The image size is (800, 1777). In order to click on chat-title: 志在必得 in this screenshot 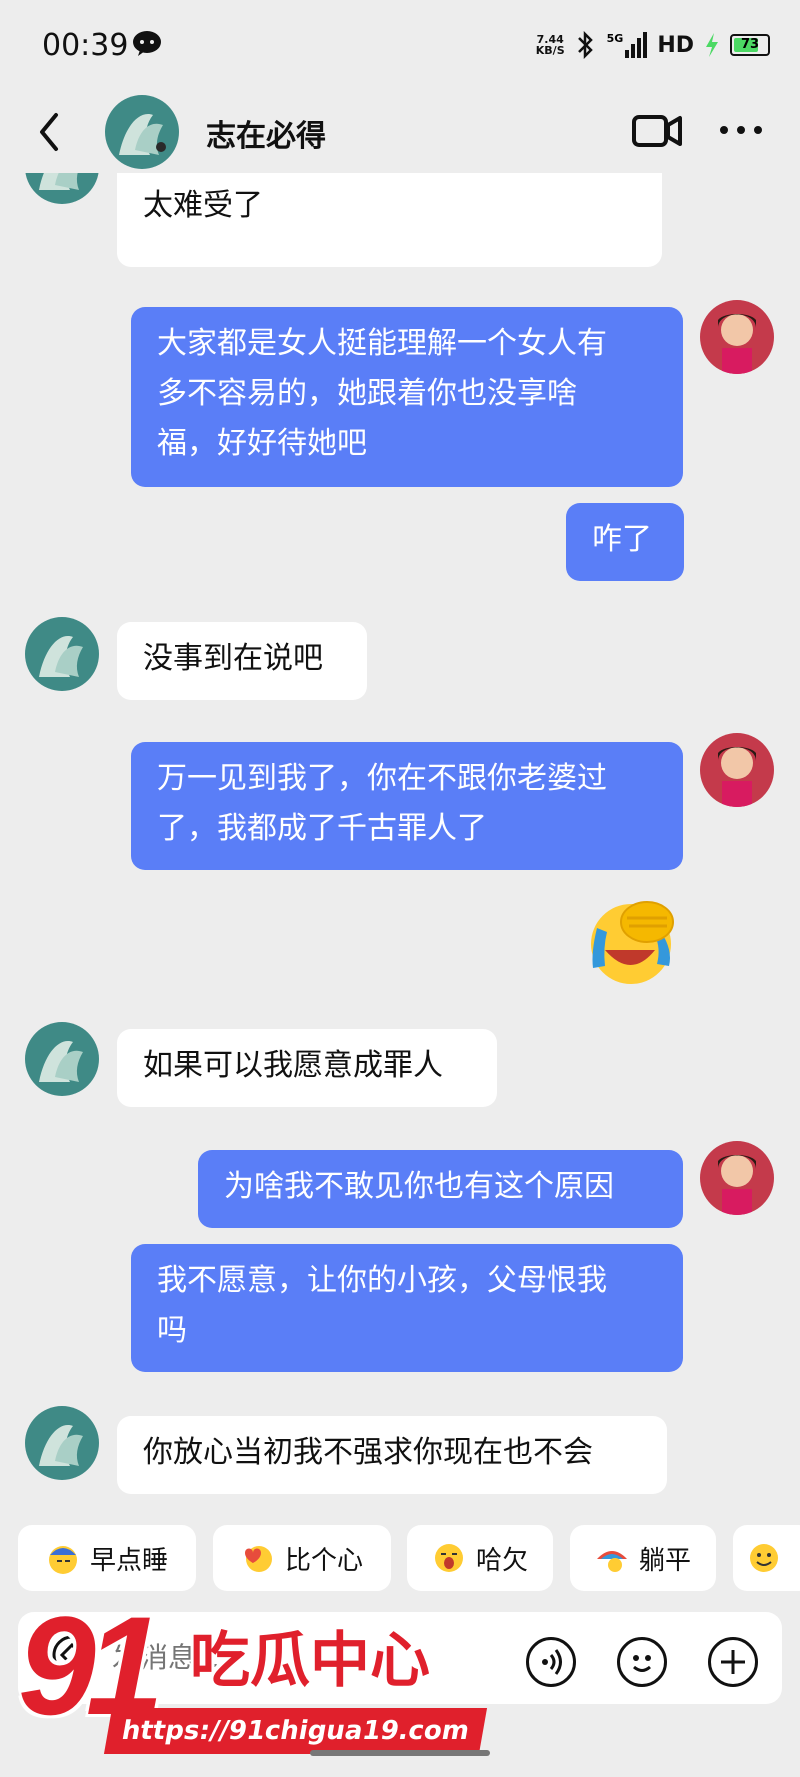, I will do `click(266, 136)`.